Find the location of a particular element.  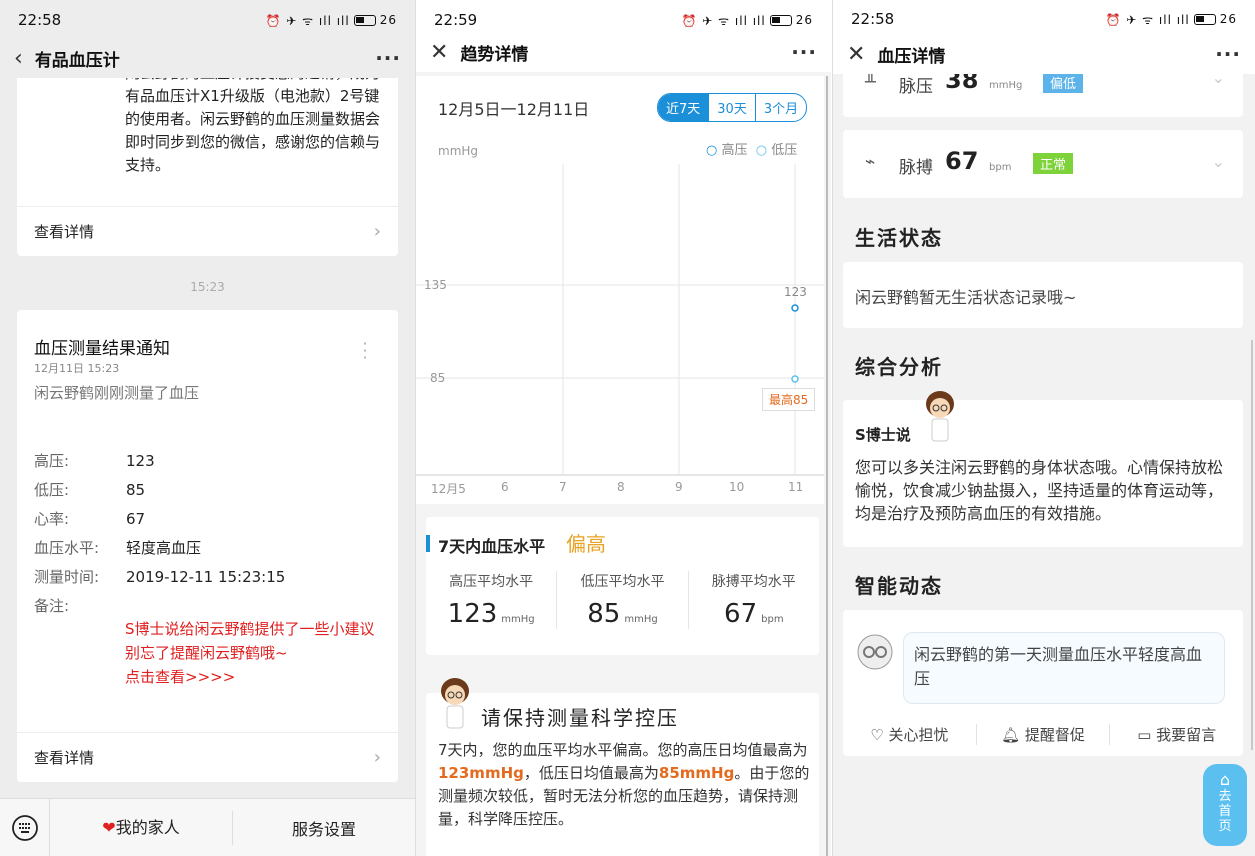

nav-bar: ‹ 有品血压计 ··· is located at coordinates (207, 58).